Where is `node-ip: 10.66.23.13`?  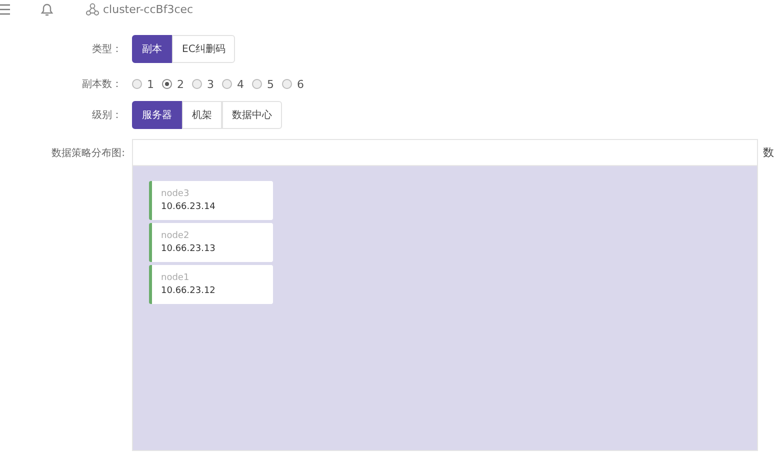
node-ip: 10.66.23.13 is located at coordinates (188, 249).